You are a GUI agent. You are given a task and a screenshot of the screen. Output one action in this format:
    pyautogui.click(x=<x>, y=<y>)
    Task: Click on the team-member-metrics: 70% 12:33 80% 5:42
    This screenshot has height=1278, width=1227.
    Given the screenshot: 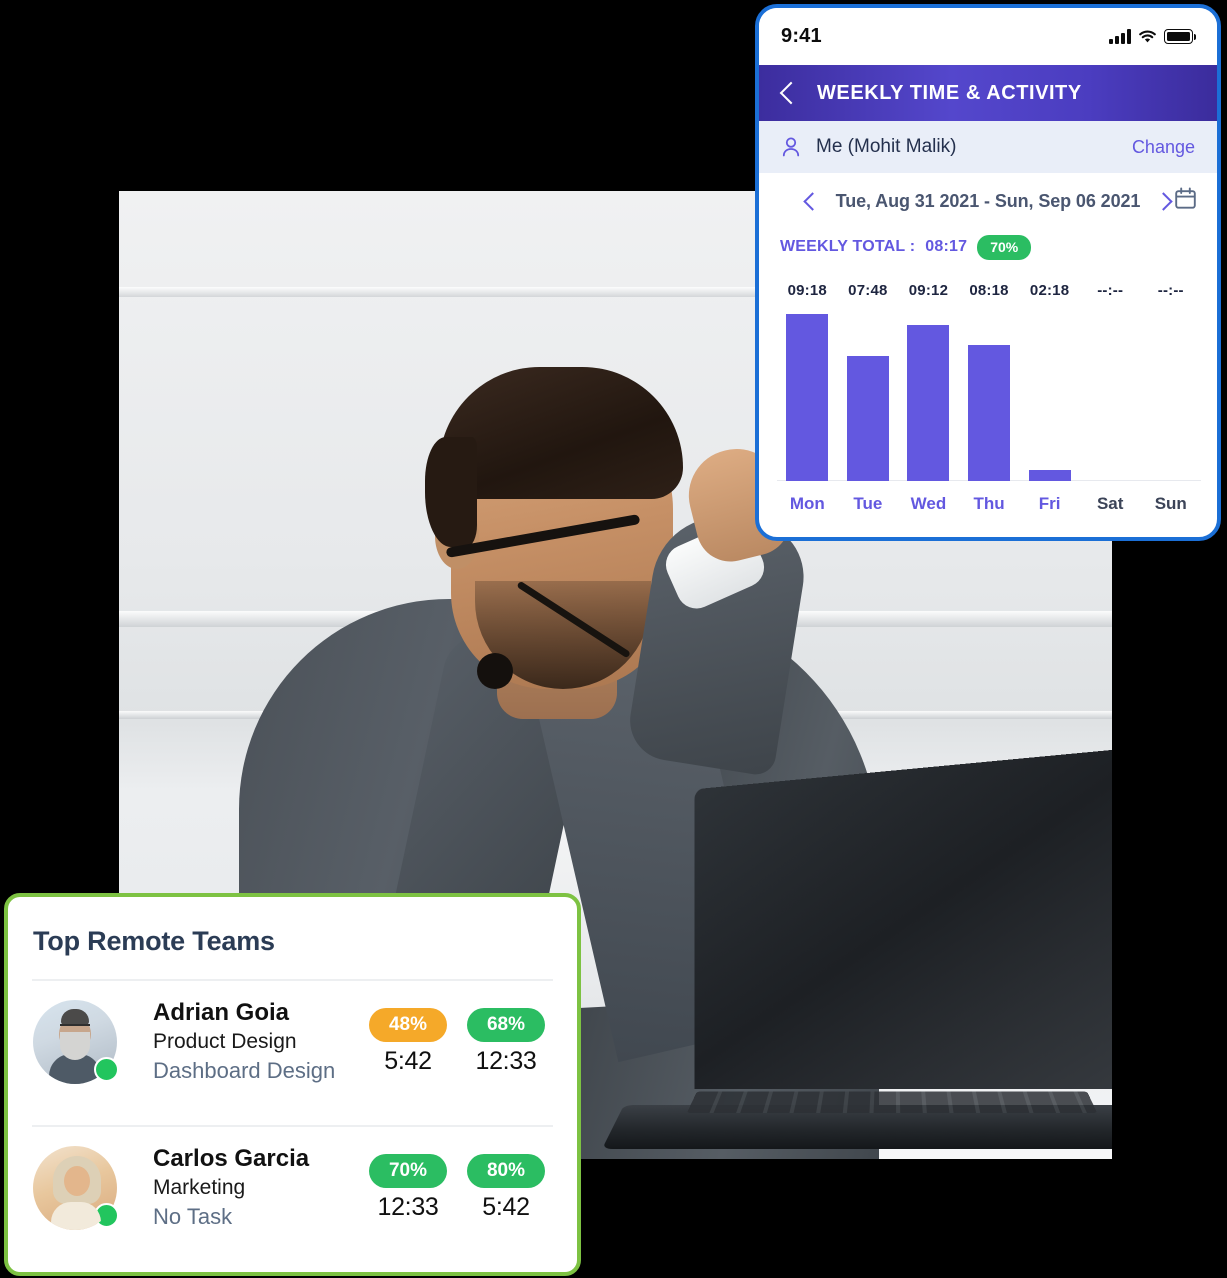 What is the action you would take?
    pyautogui.click(x=462, y=1188)
    